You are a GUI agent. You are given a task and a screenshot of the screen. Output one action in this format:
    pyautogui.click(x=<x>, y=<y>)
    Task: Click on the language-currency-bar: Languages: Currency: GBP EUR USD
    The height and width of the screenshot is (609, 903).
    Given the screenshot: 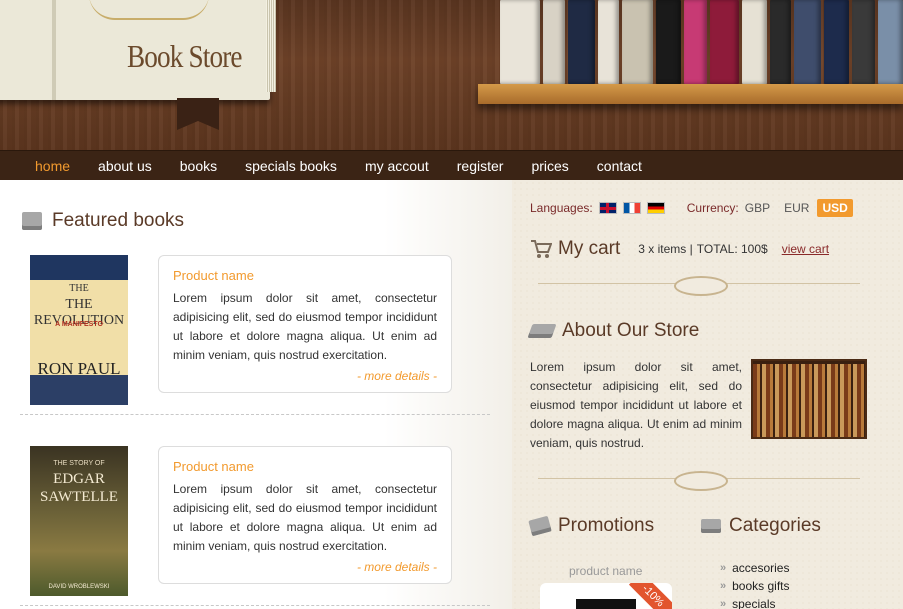 What is the action you would take?
    pyautogui.click(x=691, y=208)
    